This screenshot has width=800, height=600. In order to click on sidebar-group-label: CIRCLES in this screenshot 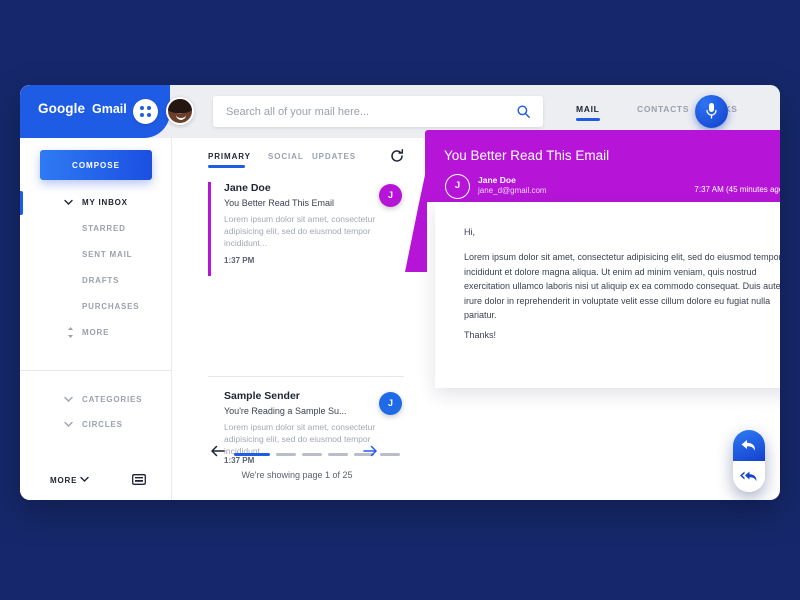, I will do `click(102, 424)`.